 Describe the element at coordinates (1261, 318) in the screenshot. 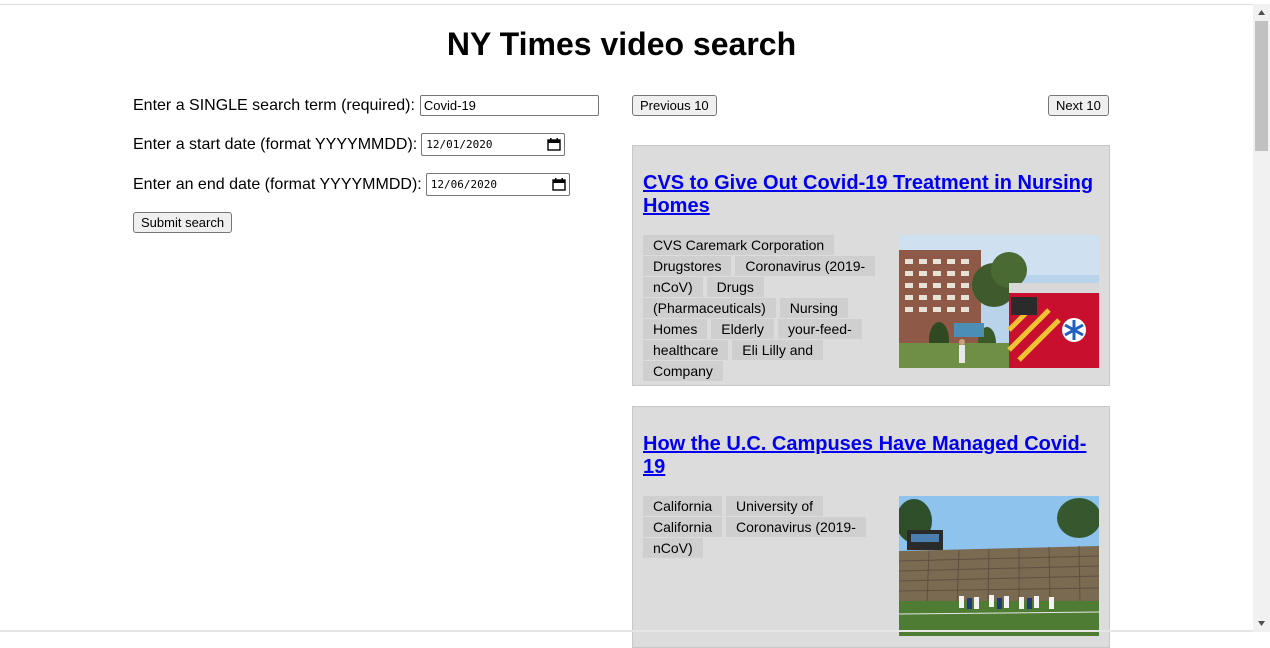

I see `vertical-scrollbar` at that location.